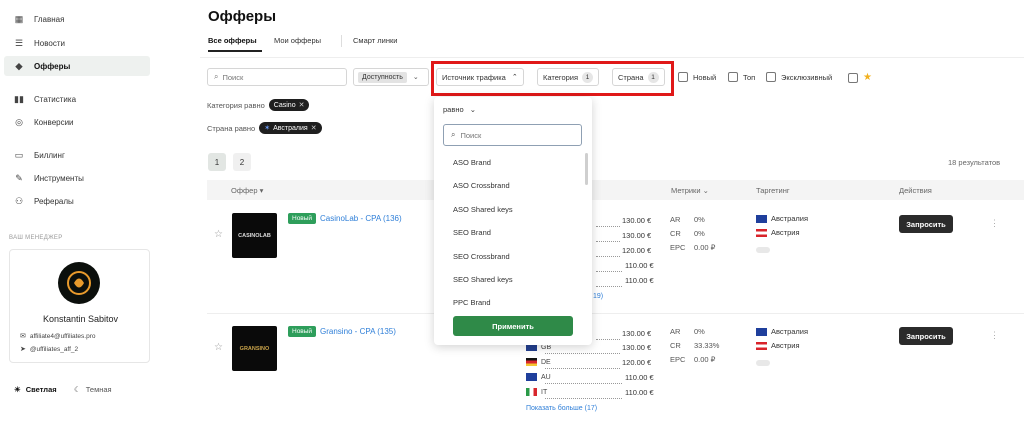 This screenshot has width=1024, height=428. What do you see at coordinates (616, 45) in the screenshot?
I see `offer-tabs: Все офферы Мои офферы Смарт линки` at bounding box center [616, 45].